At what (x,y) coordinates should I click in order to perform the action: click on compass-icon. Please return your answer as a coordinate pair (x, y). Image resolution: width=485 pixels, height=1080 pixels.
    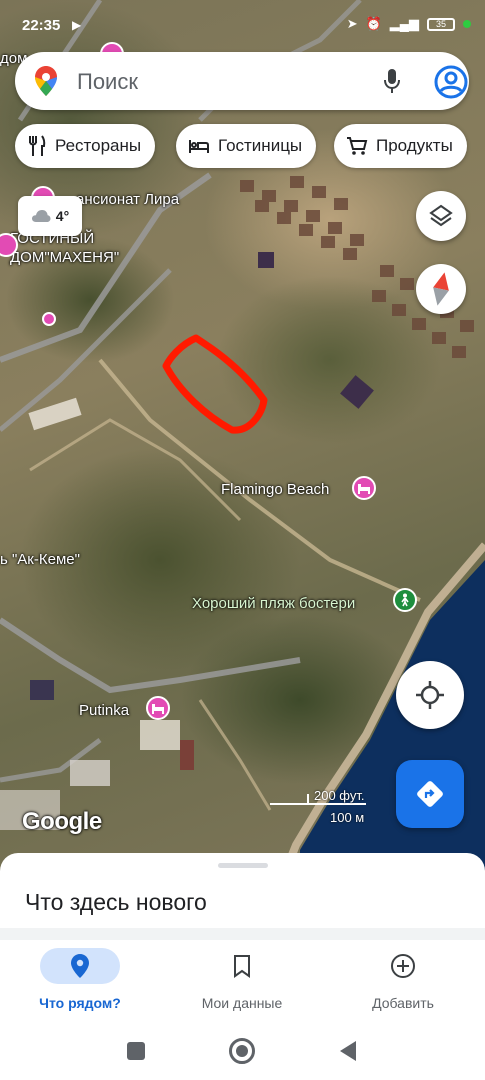
    Looking at the image, I should click on (441, 289).